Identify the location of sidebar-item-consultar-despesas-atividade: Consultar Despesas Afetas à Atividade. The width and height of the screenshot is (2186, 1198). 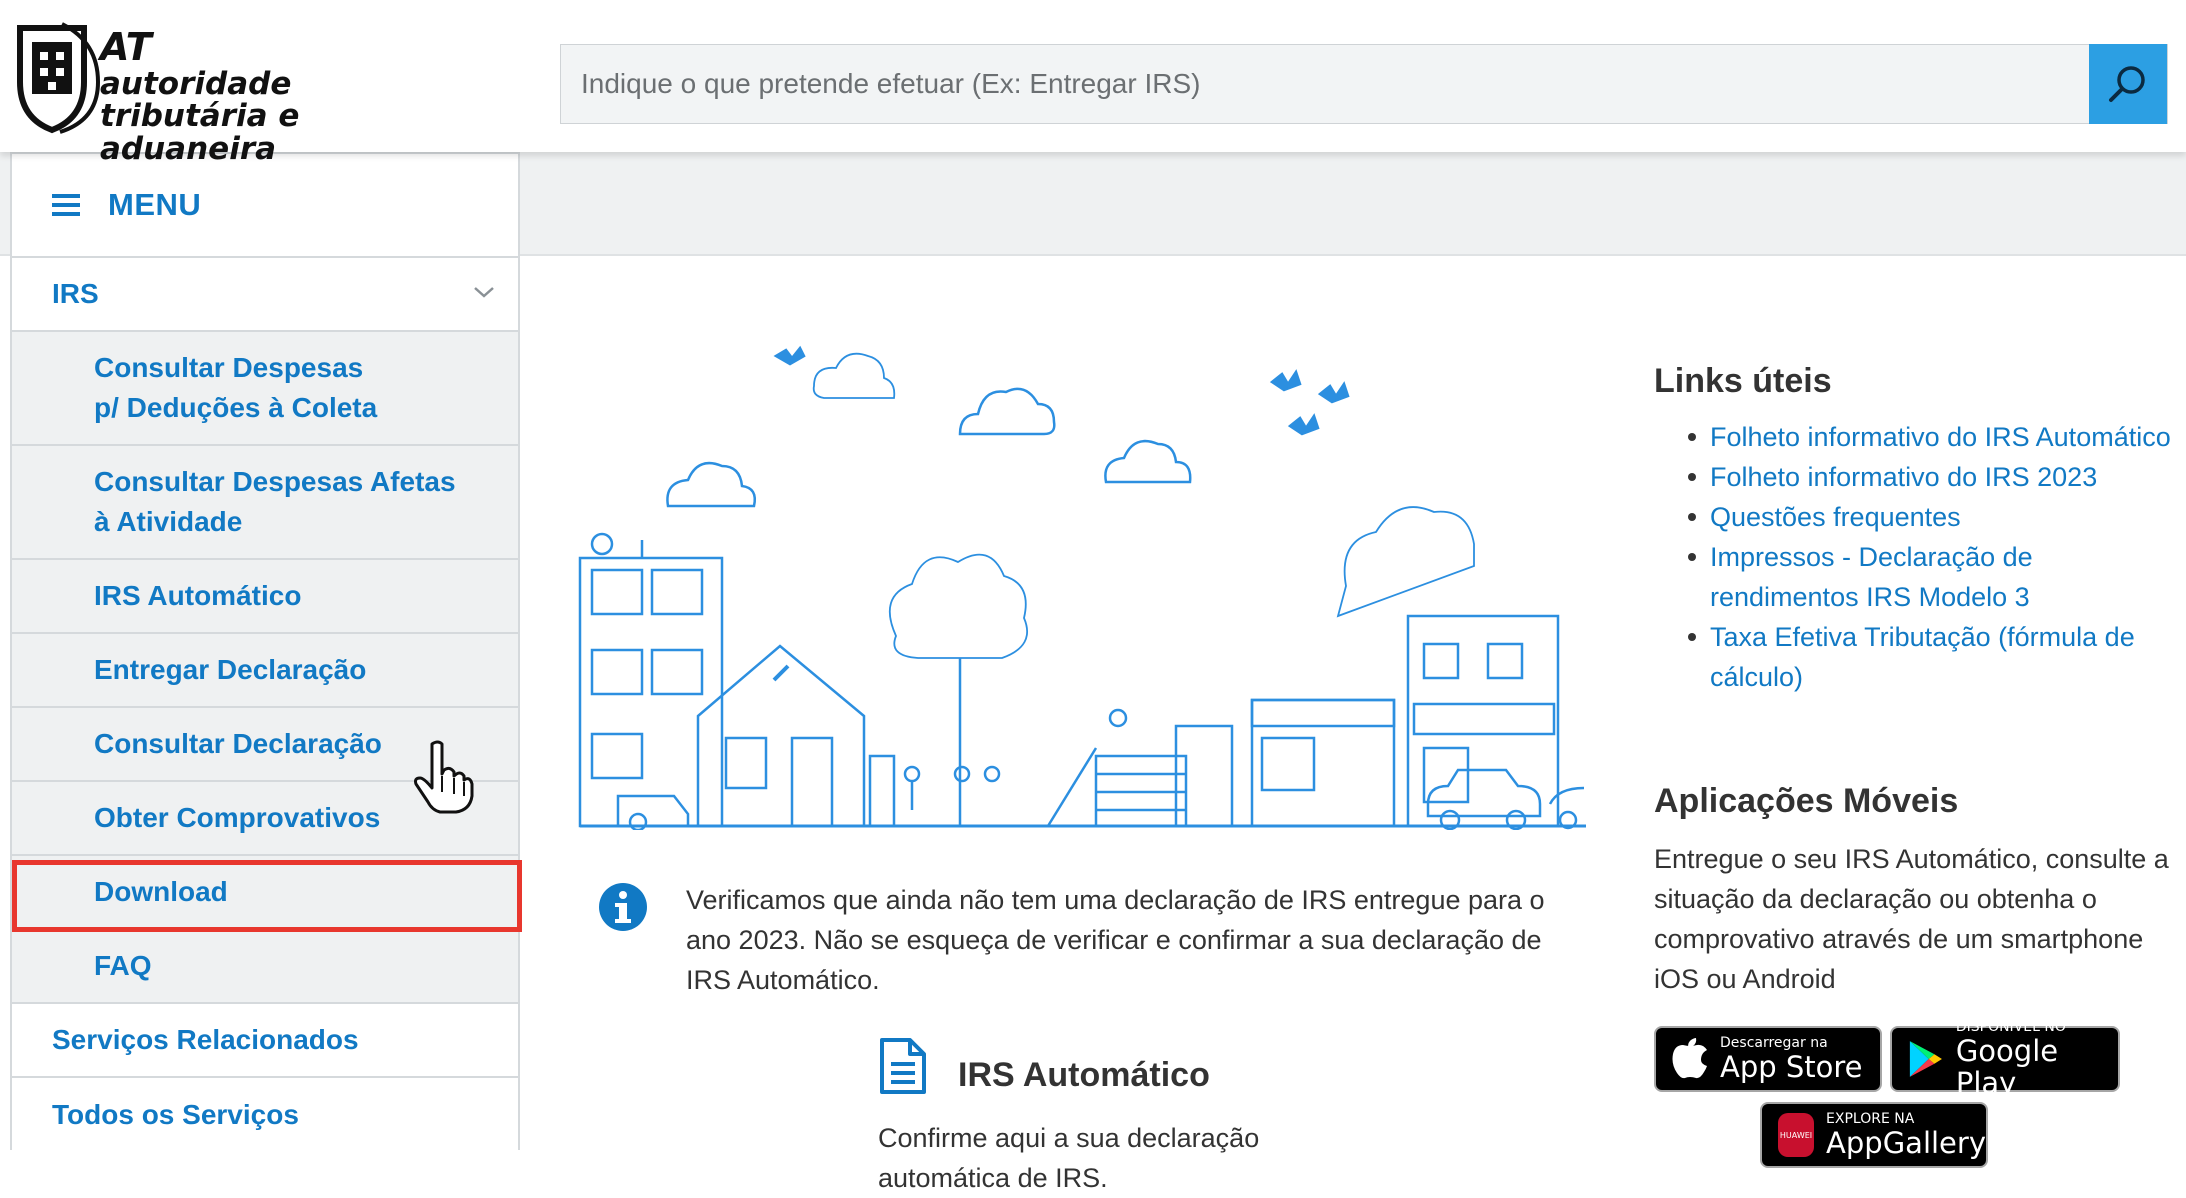
(265, 503).